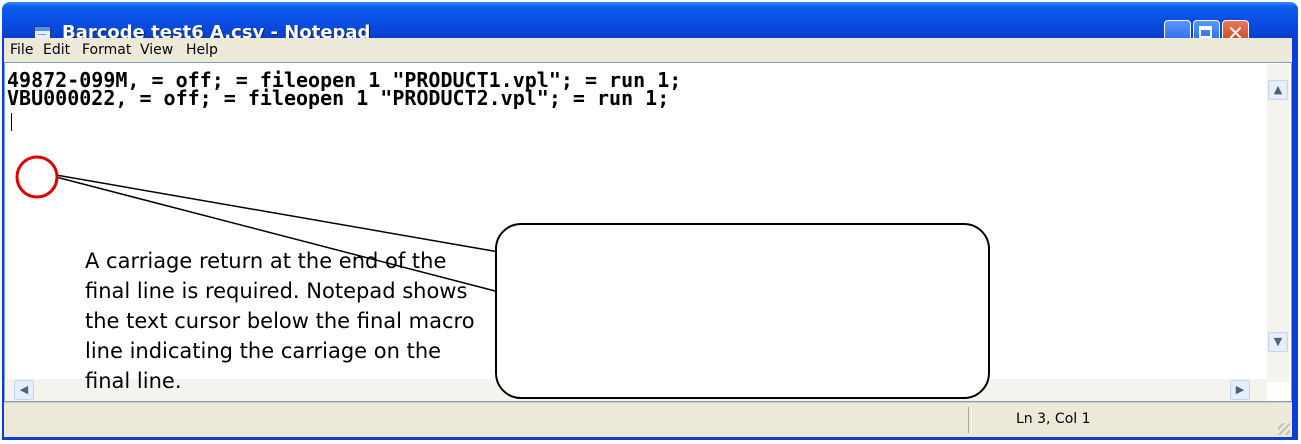  I want to click on menu-view: View, so click(156, 50).